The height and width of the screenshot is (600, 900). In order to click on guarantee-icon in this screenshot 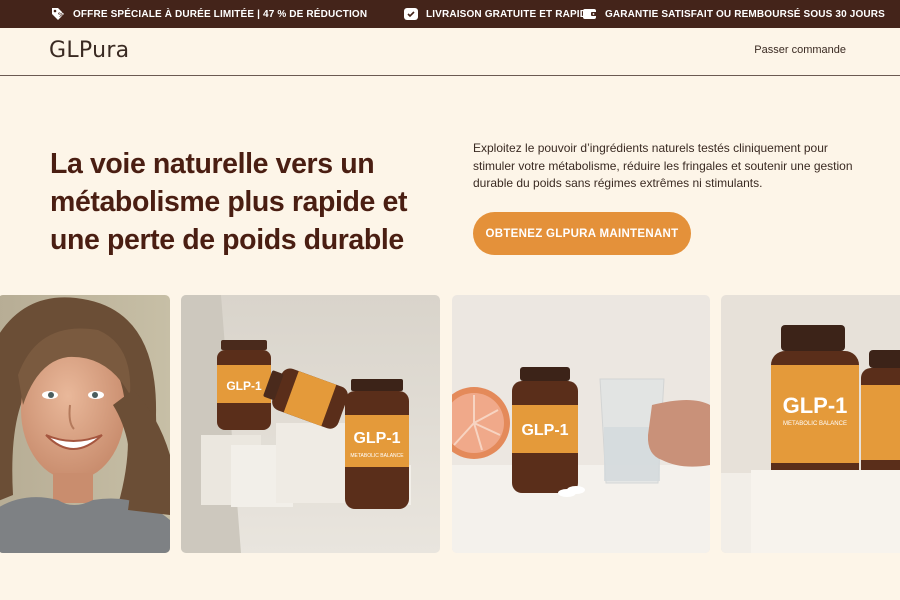, I will do `click(590, 14)`.